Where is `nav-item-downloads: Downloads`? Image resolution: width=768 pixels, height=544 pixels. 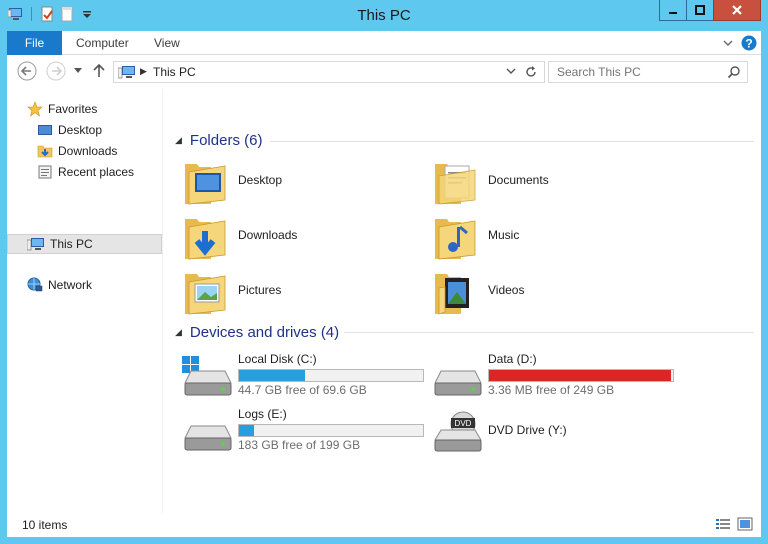
nav-item-downloads: Downloads is located at coordinates (77, 151).